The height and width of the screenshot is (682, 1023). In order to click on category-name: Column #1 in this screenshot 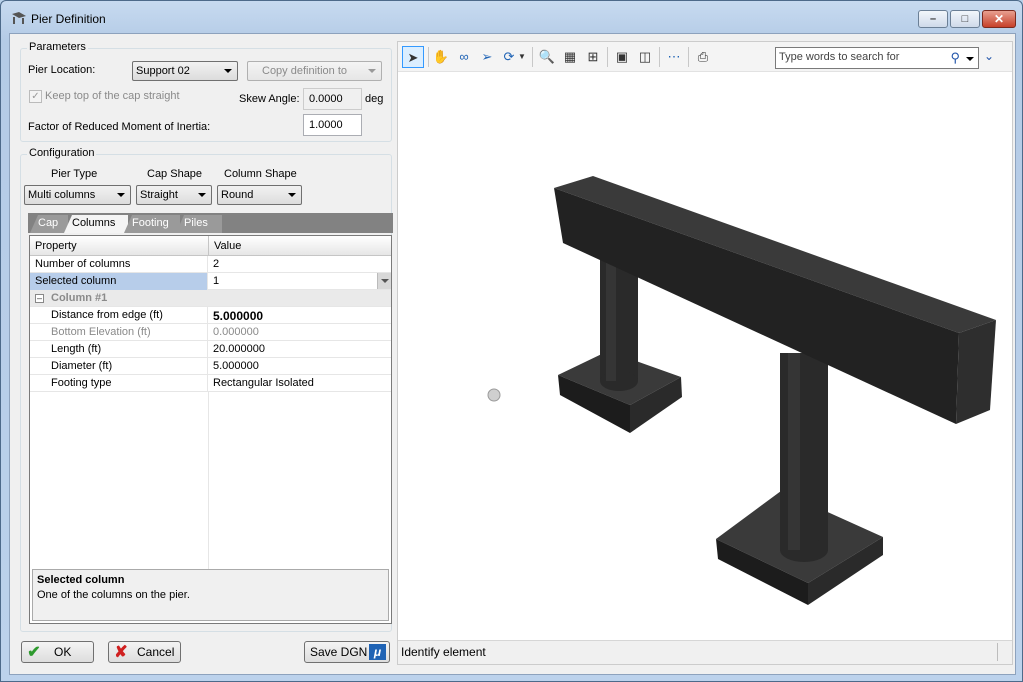, I will do `click(79, 298)`.